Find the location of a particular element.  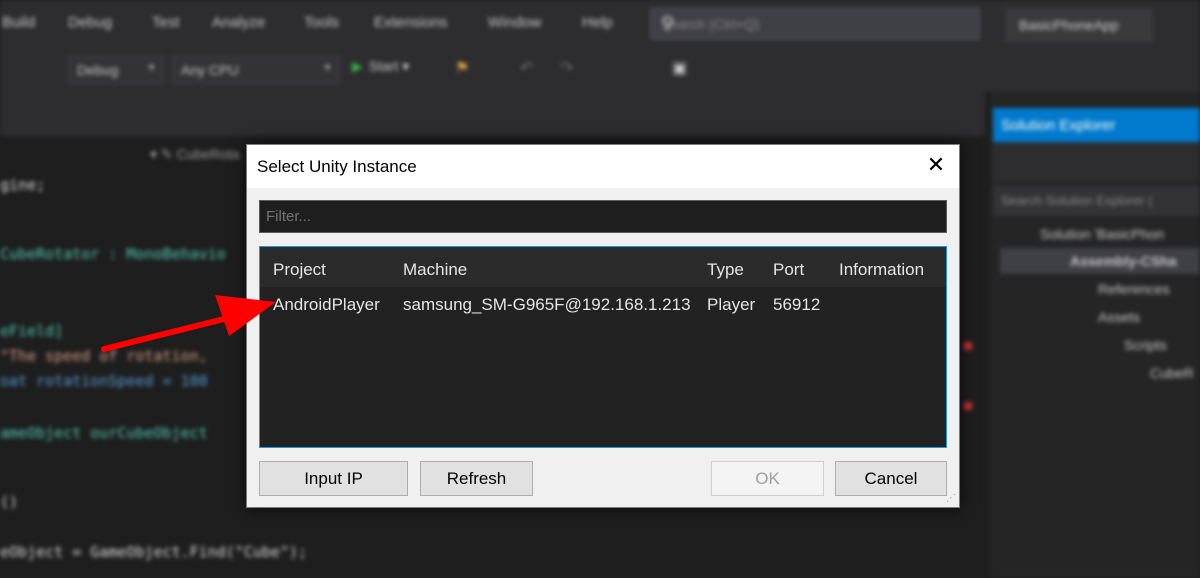

platform-combo: Any CPU ▼ is located at coordinates (256, 70).